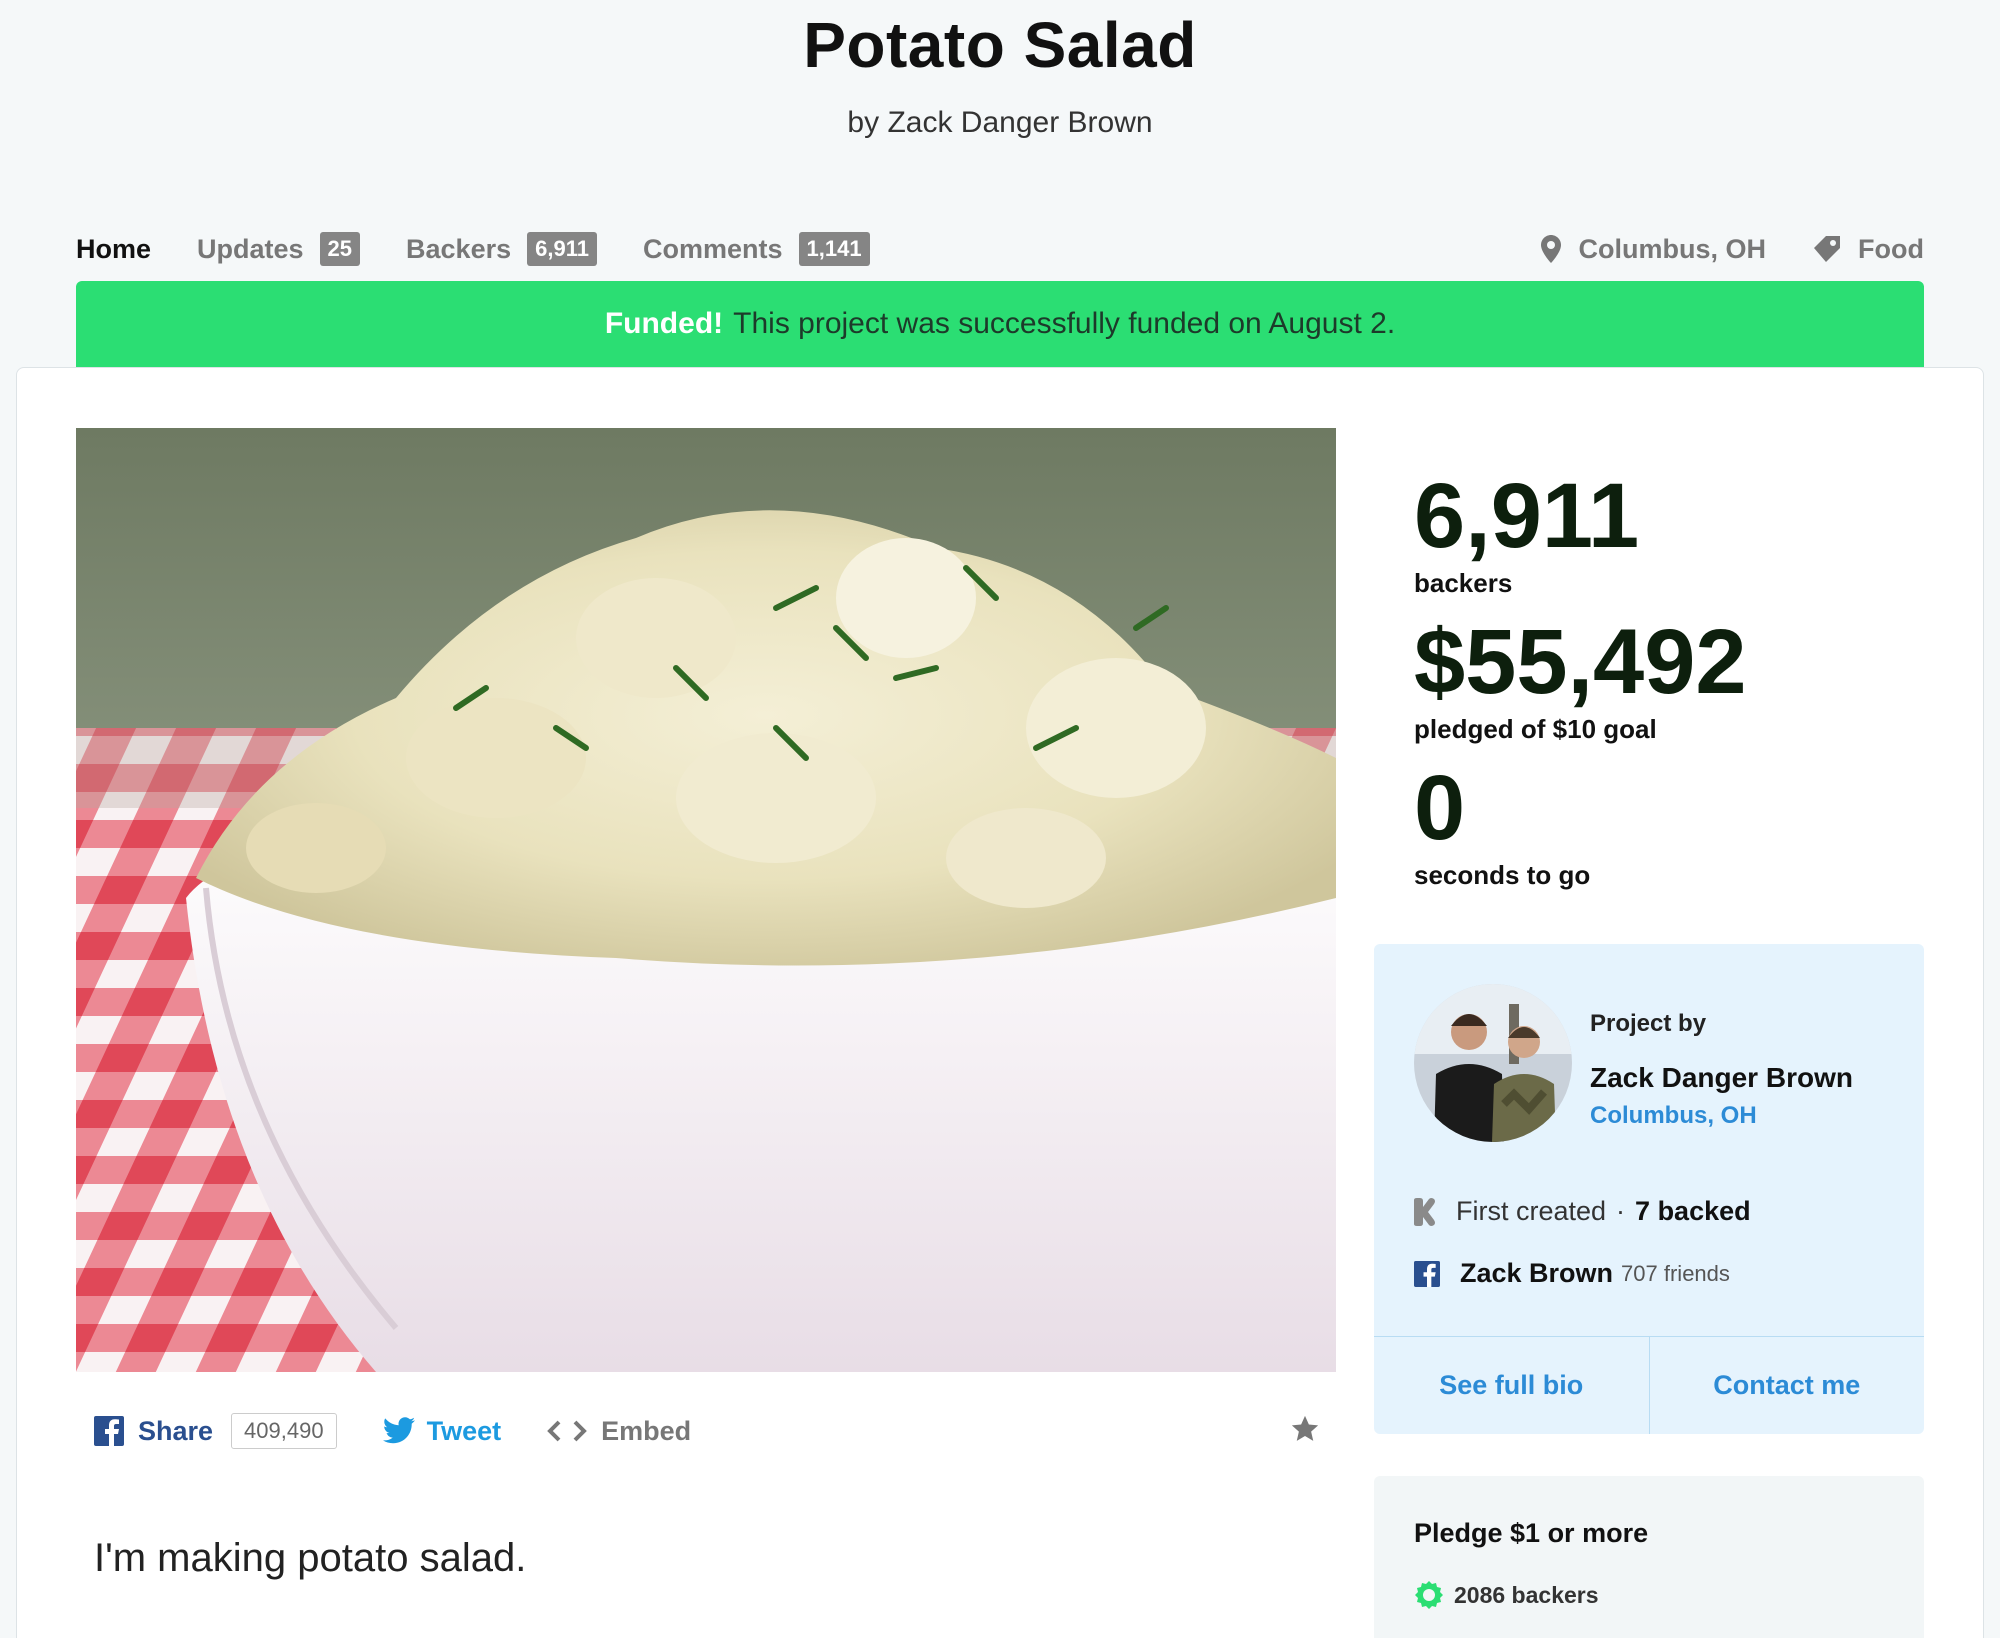 The height and width of the screenshot is (1638, 2000). Describe the element at coordinates (1000, 122) in the screenshot. I see `project-byline: by Zack Danger Brown` at that location.